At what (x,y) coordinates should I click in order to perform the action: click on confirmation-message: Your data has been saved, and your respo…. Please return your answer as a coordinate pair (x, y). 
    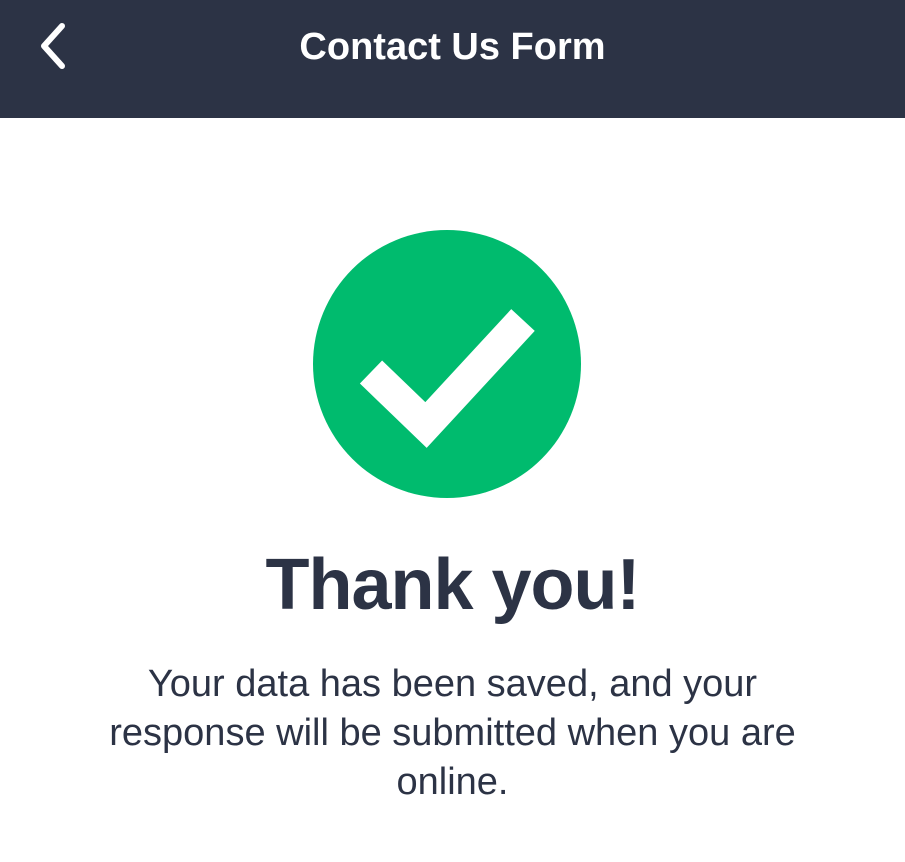
    Looking at the image, I should click on (452, 733).